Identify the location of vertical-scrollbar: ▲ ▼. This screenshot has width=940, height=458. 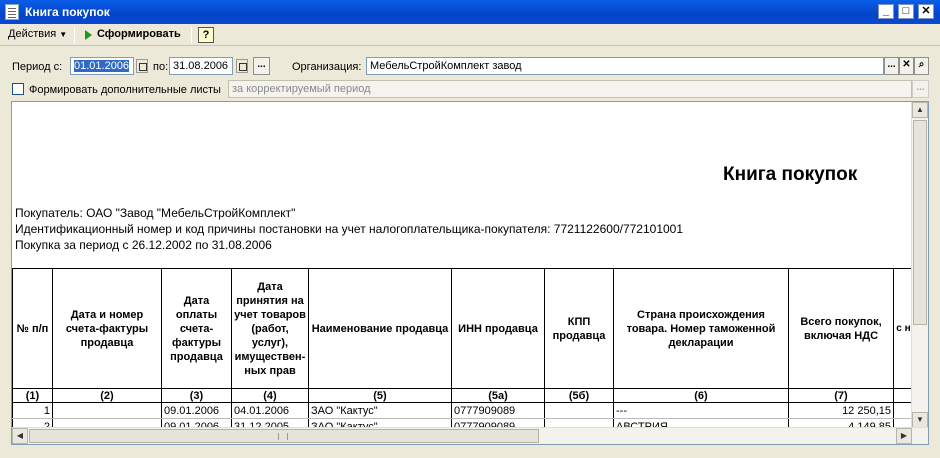
(919, 265).